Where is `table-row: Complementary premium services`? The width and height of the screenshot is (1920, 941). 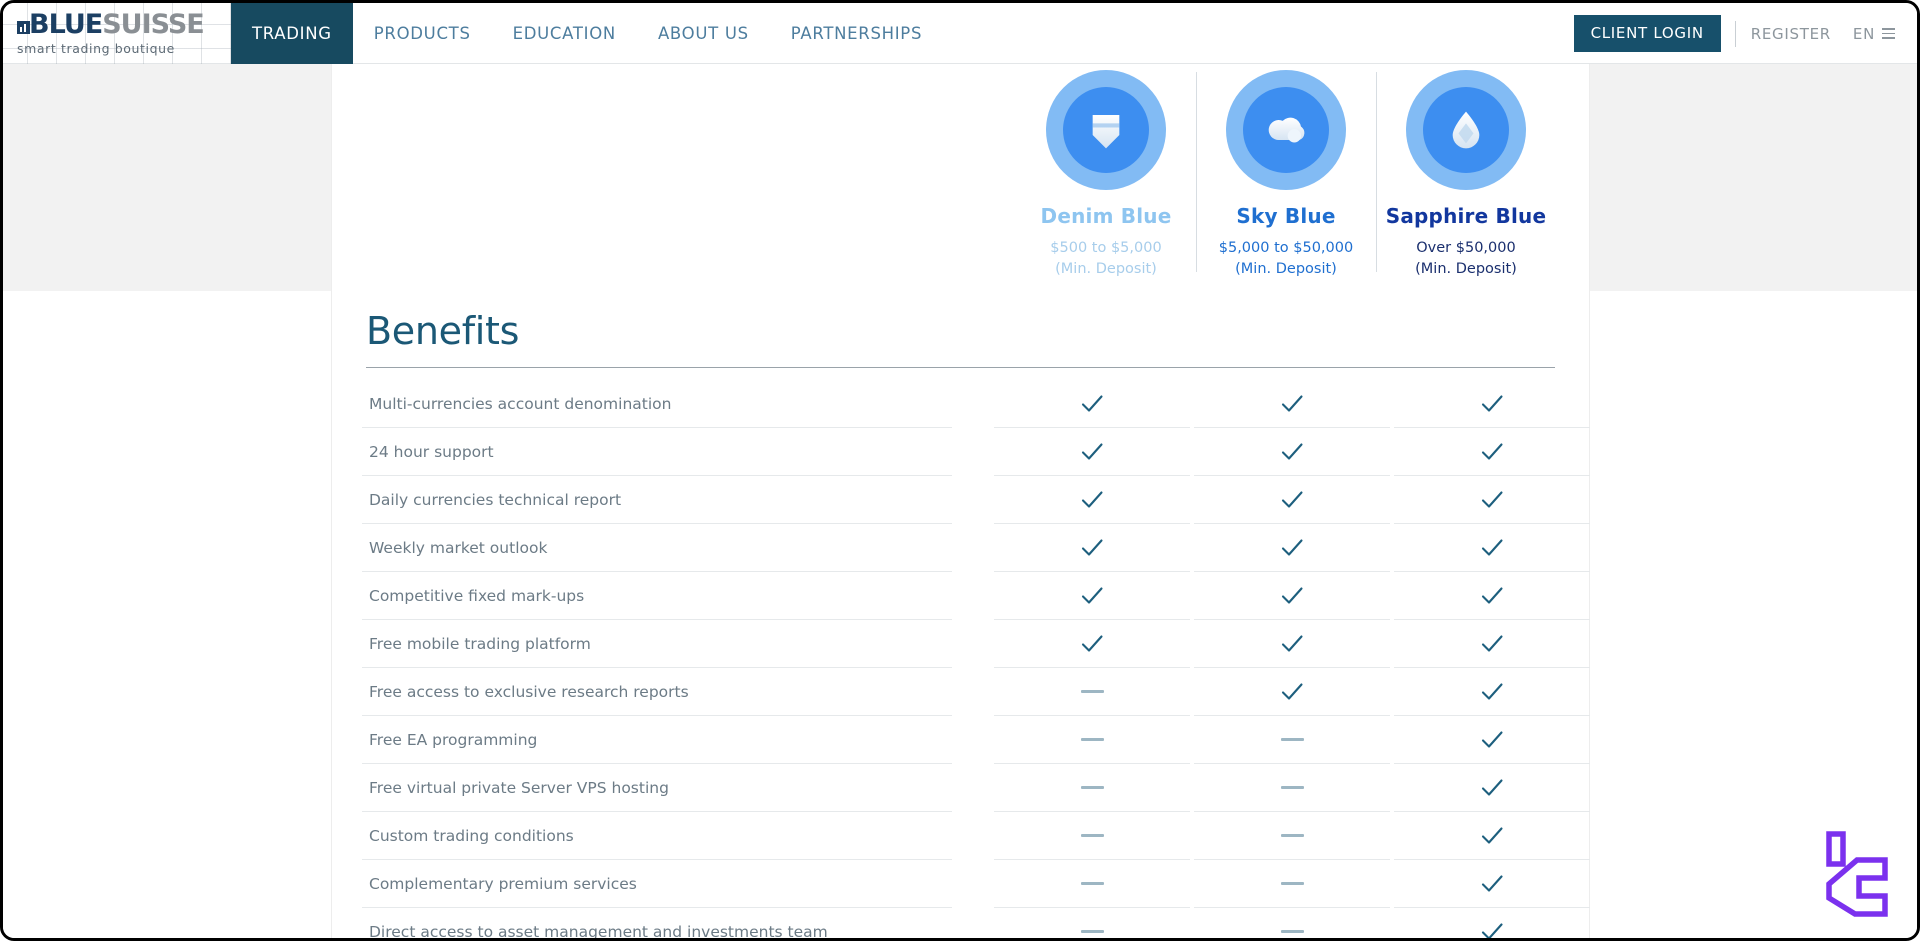
table-row: Complementary premium services is located at coordinates (976, 884).